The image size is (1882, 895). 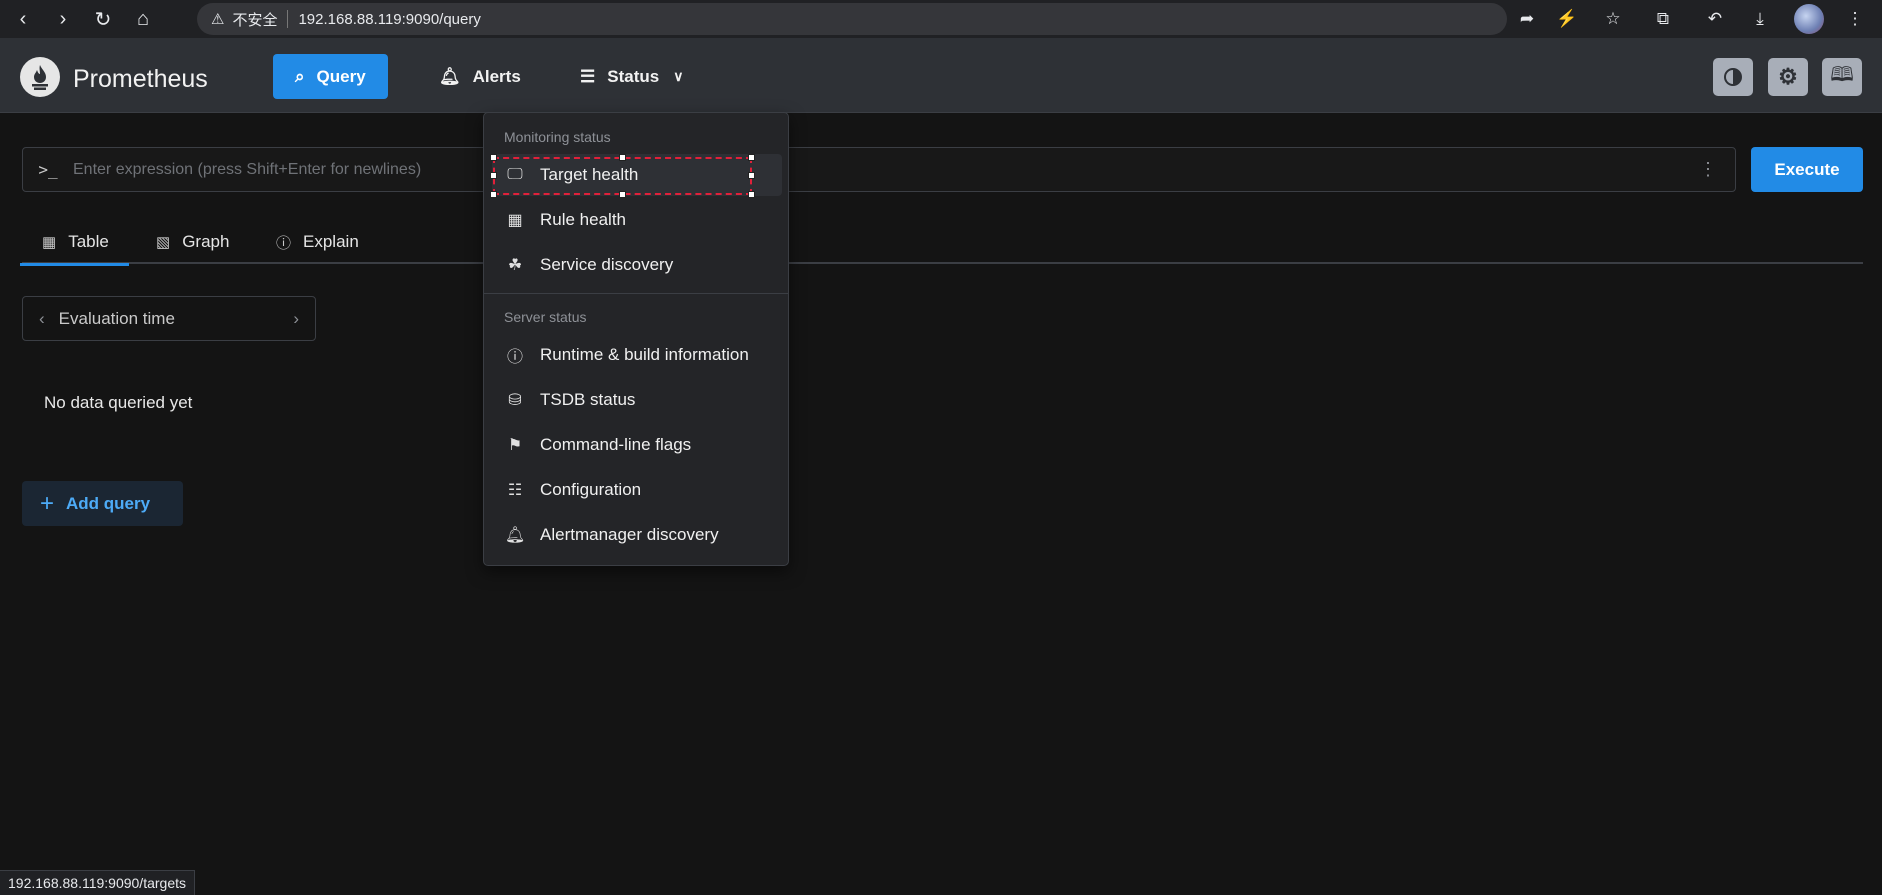 What do you see at coordinates (545, 317) in the screenshot?
I see `server-status-heading: Server status` at bounding box center [545, 317].